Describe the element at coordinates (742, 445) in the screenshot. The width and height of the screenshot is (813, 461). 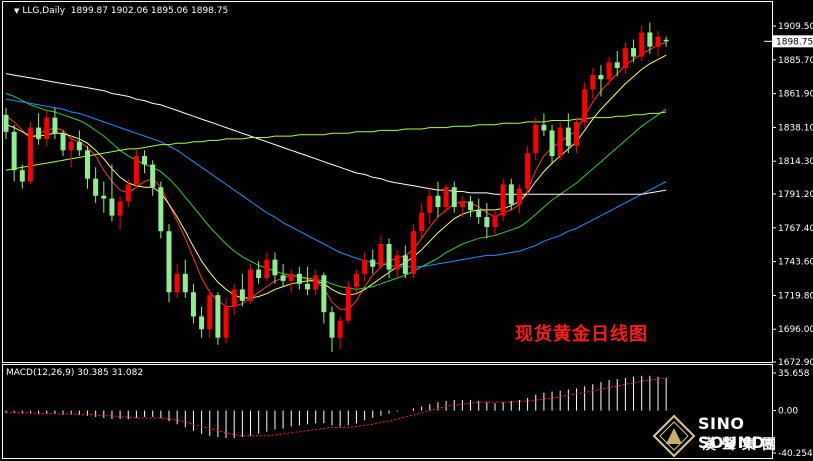
I see `logo-text-cn: 漢聲集團` at that location.